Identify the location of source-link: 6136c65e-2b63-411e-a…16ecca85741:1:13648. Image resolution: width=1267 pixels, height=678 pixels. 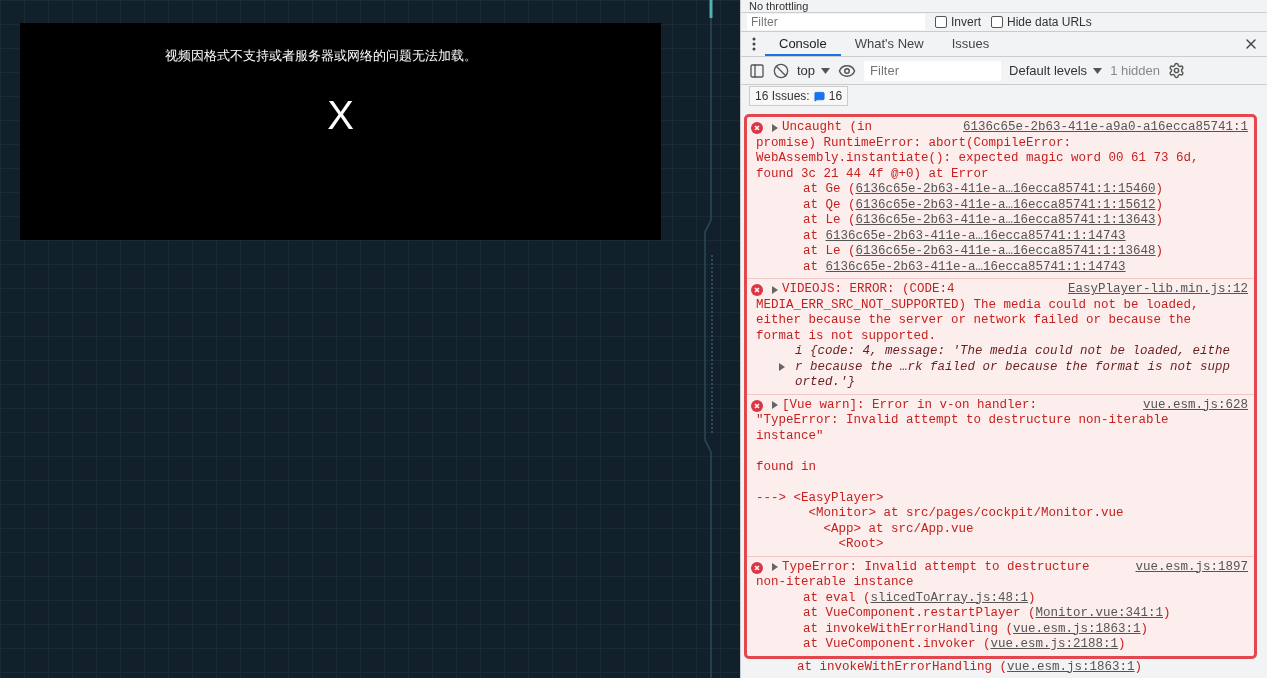
(1005, 251).